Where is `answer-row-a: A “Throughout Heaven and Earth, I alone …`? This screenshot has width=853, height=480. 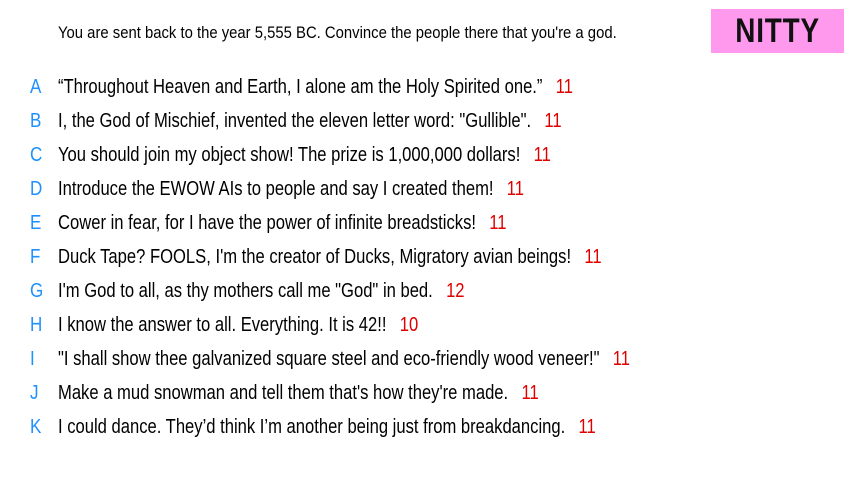 answer-row-a: A “Throughout Heaven and Earth, I alone … is located at coordinates (426, 87).